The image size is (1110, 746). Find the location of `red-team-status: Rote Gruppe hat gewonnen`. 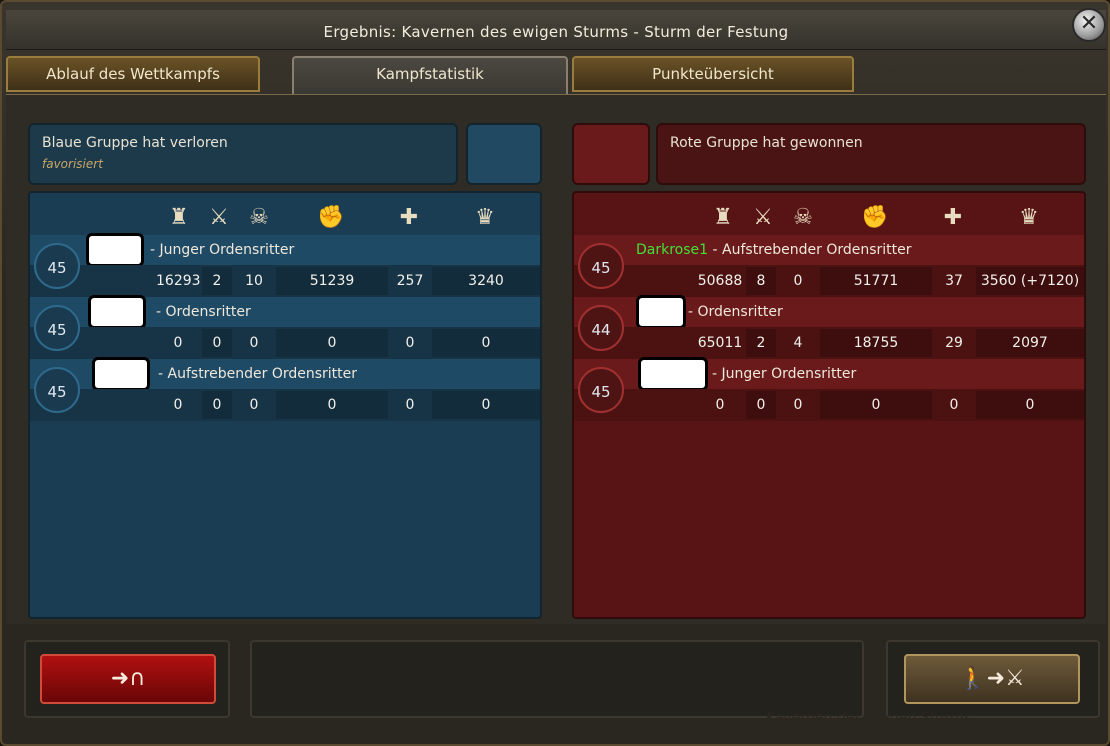

red-team-status: Rote Gruppe hat gewonnen is located at coordinates (766, 143).